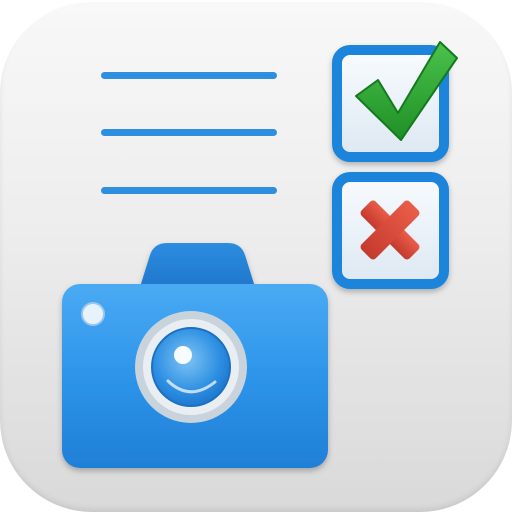 The image size is (512, 512). Describe the element at coordinates (395, 101) in the screenshot. I see `checked-box-icon` at that location.